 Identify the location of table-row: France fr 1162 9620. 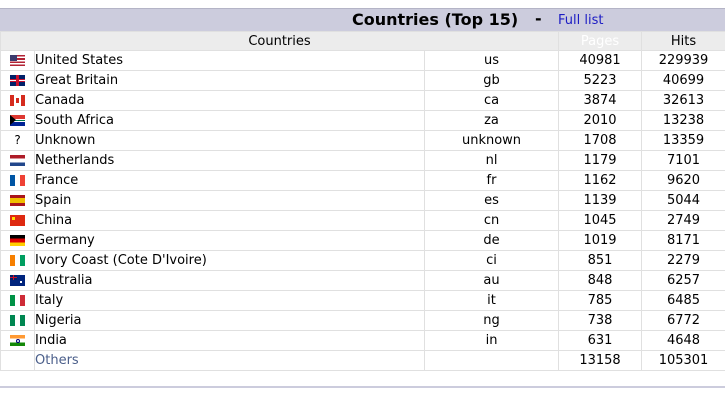
(362, 180).